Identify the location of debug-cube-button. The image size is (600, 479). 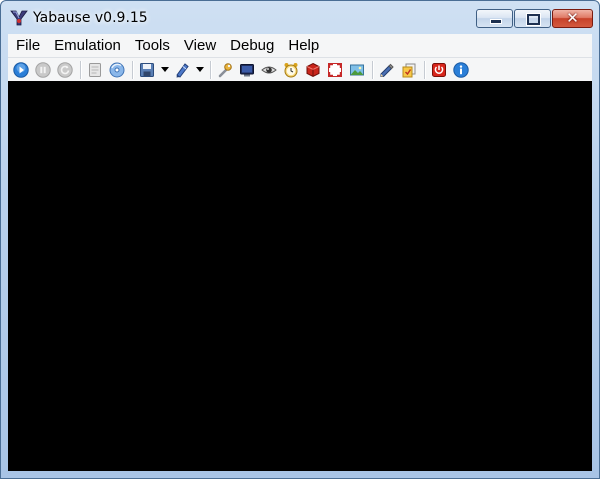
(313, 70).